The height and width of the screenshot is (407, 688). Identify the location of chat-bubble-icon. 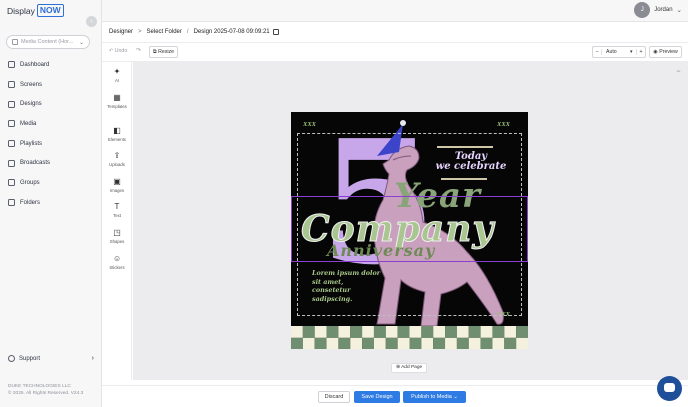
(669, 387).